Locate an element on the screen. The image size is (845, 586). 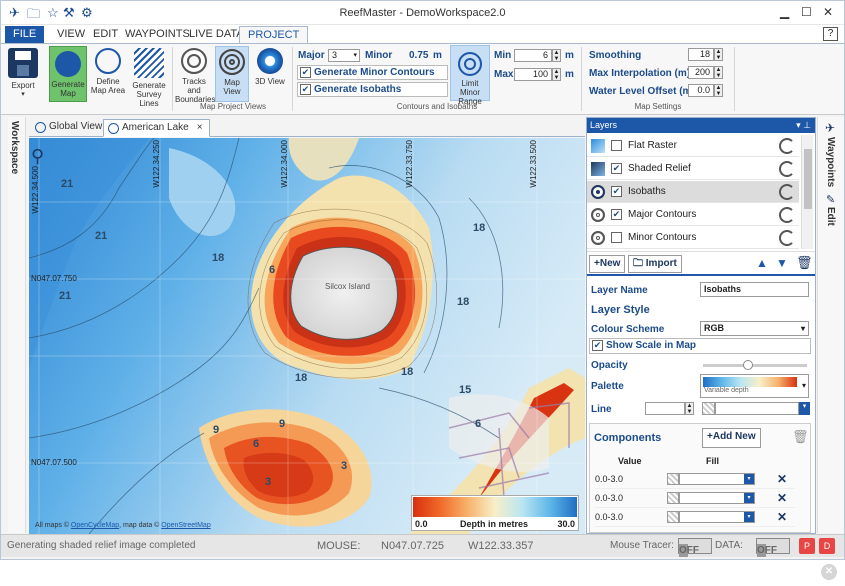
smoothing-spinner: ▲ ▼ is located at coordinates (718, 54).